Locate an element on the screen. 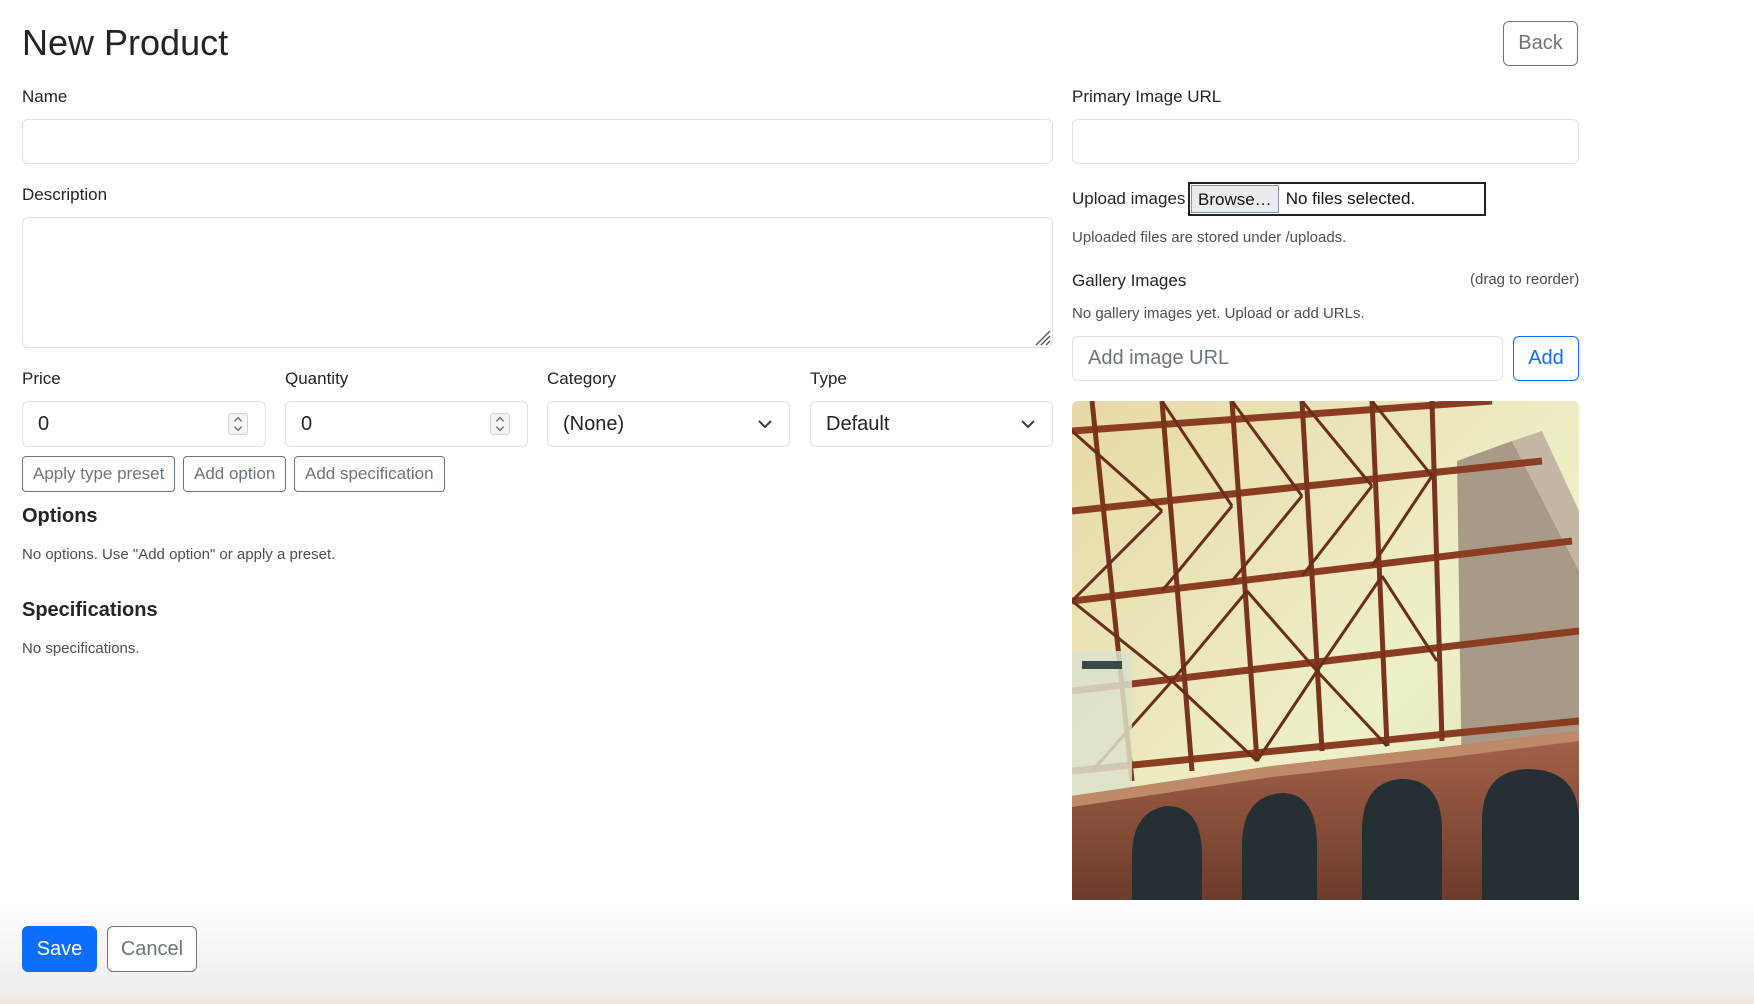 The height and width of the screenshot is (1004, 1754). apply-type-preset-button: Apply type preset is located at coordinates (99, 474).